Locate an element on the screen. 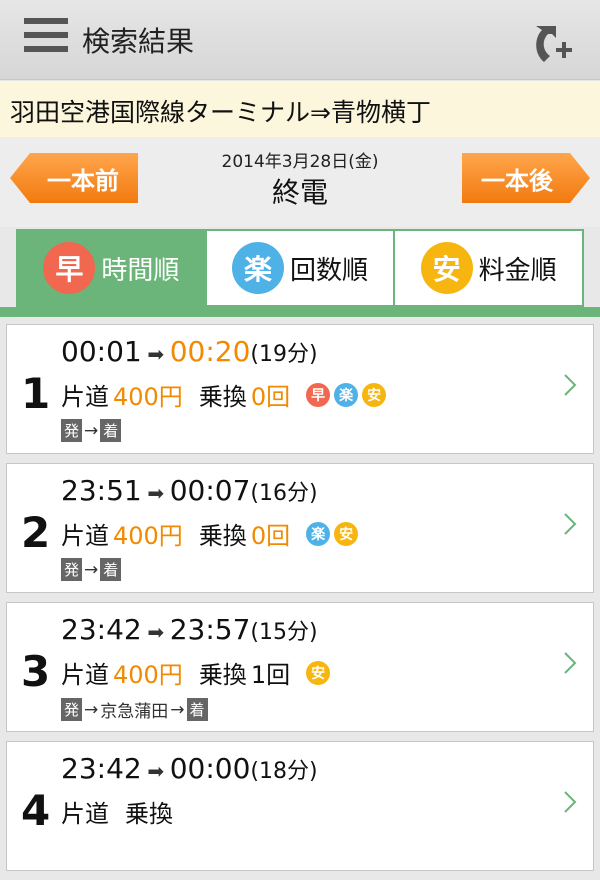  transfer-station: 京急蒲田 is located at coordinates (134, 712).